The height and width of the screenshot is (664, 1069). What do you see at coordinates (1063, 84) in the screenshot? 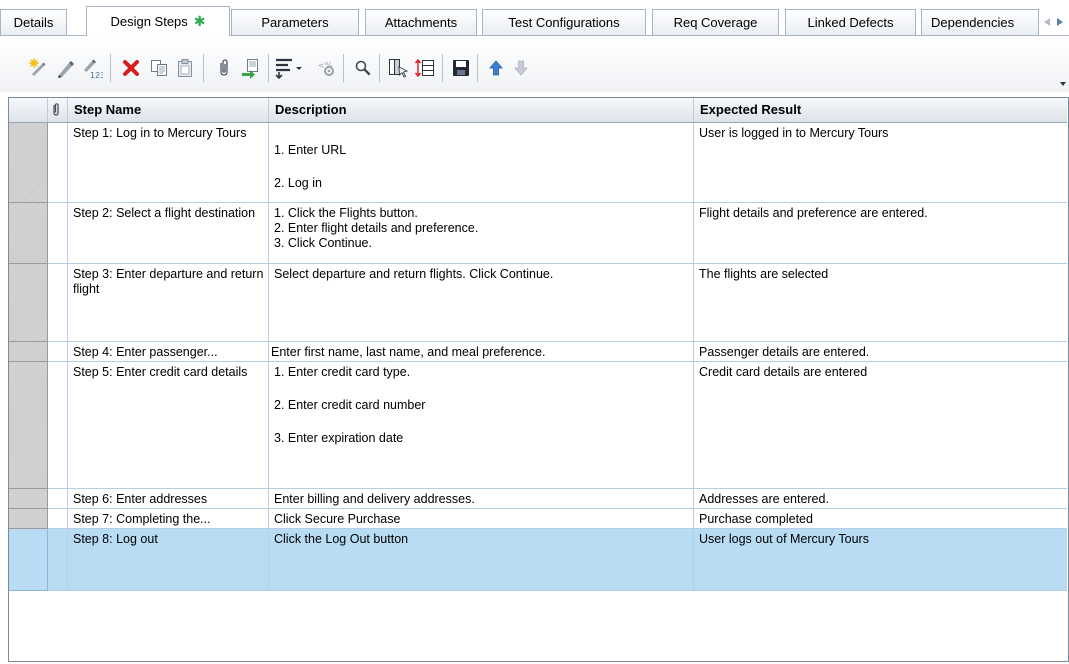
I see `toolbar-overflow-icon` at bounding box center [1063, 84].